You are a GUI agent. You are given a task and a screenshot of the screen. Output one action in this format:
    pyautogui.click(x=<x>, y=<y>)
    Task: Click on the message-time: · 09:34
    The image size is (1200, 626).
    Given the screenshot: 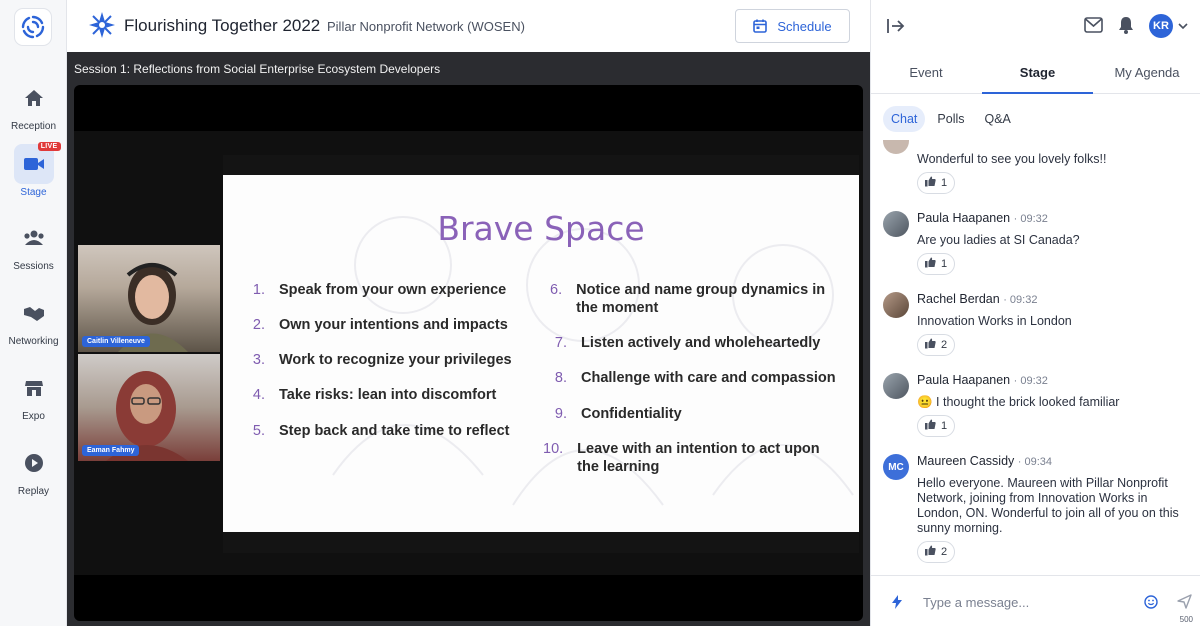 What is the action you would take?
    pyautogui.click(x=1034, y=462)
    